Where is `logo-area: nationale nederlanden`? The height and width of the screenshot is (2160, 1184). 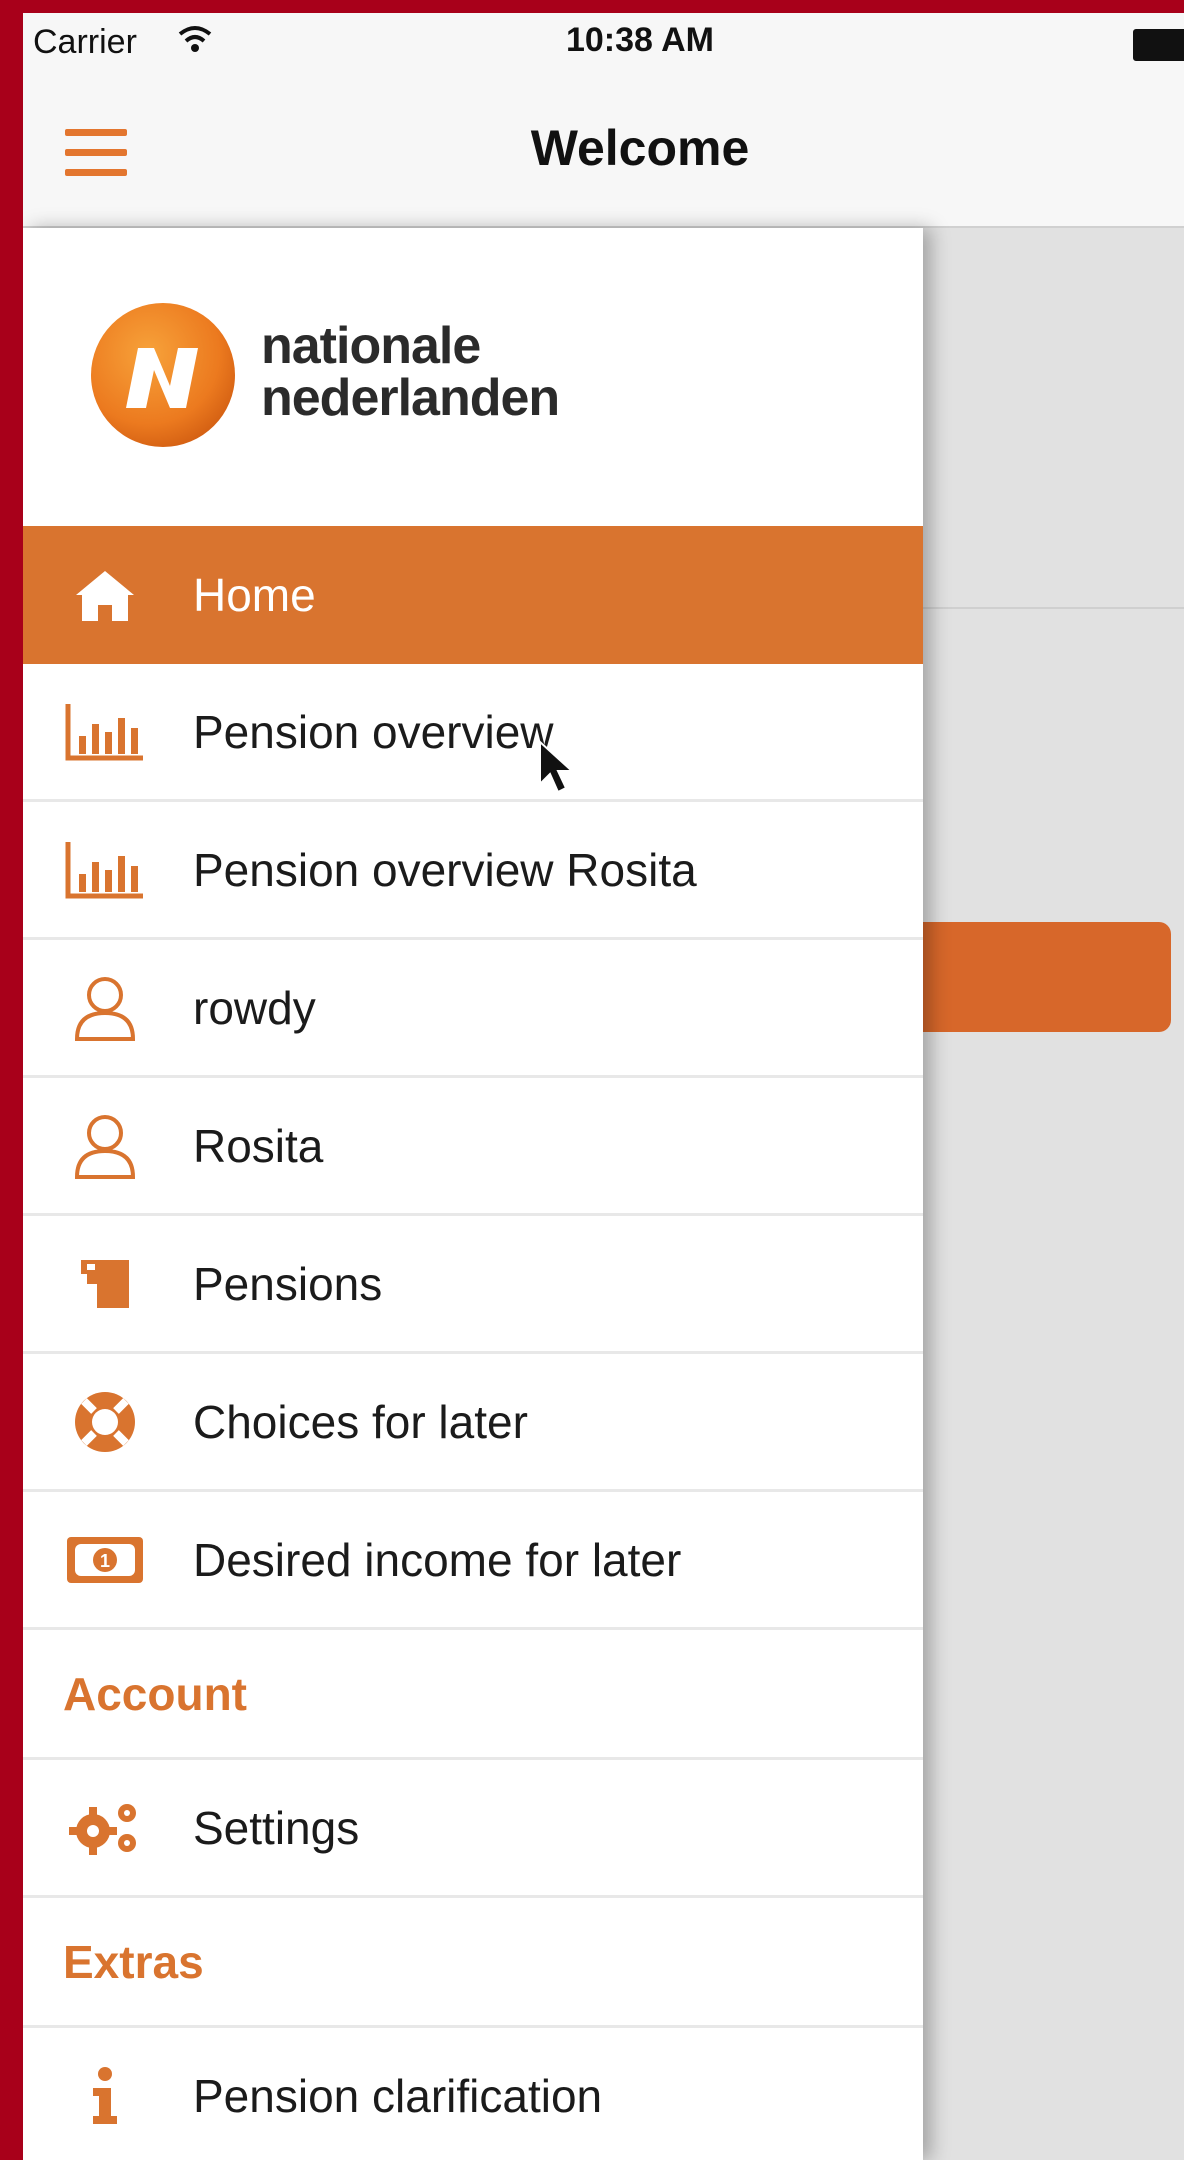
logo-area: nationale nederlanden is located at coordinates (473, 377).